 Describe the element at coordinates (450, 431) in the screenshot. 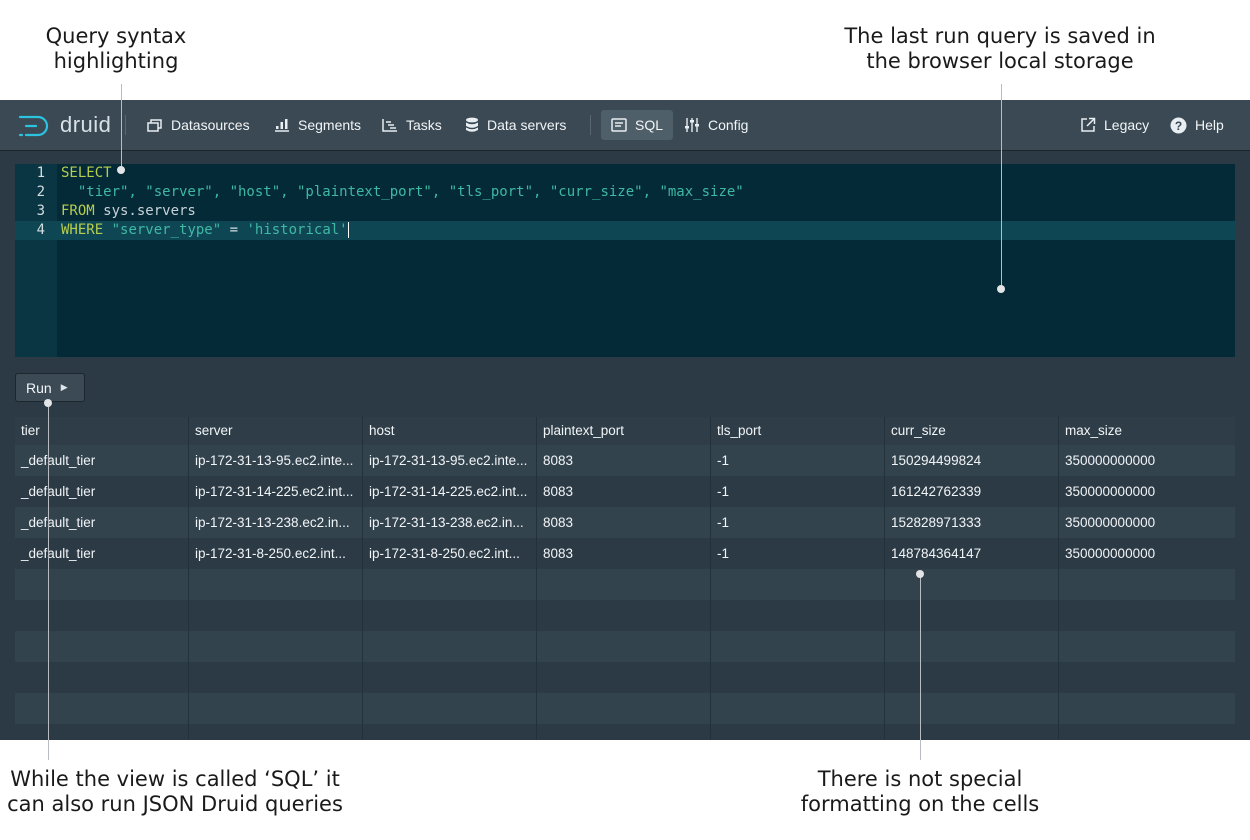

I see `column-header-host: host` at that location.